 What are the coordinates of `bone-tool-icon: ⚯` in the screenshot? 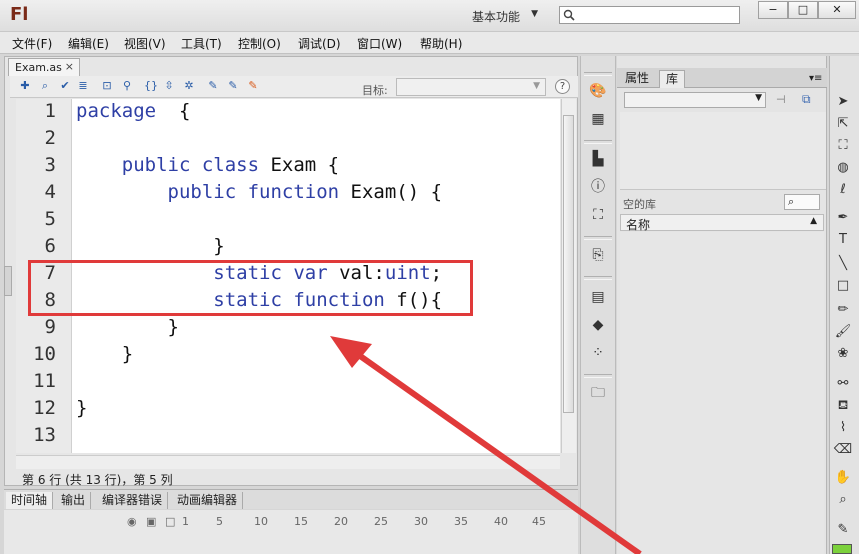 It's located at (843, 384).